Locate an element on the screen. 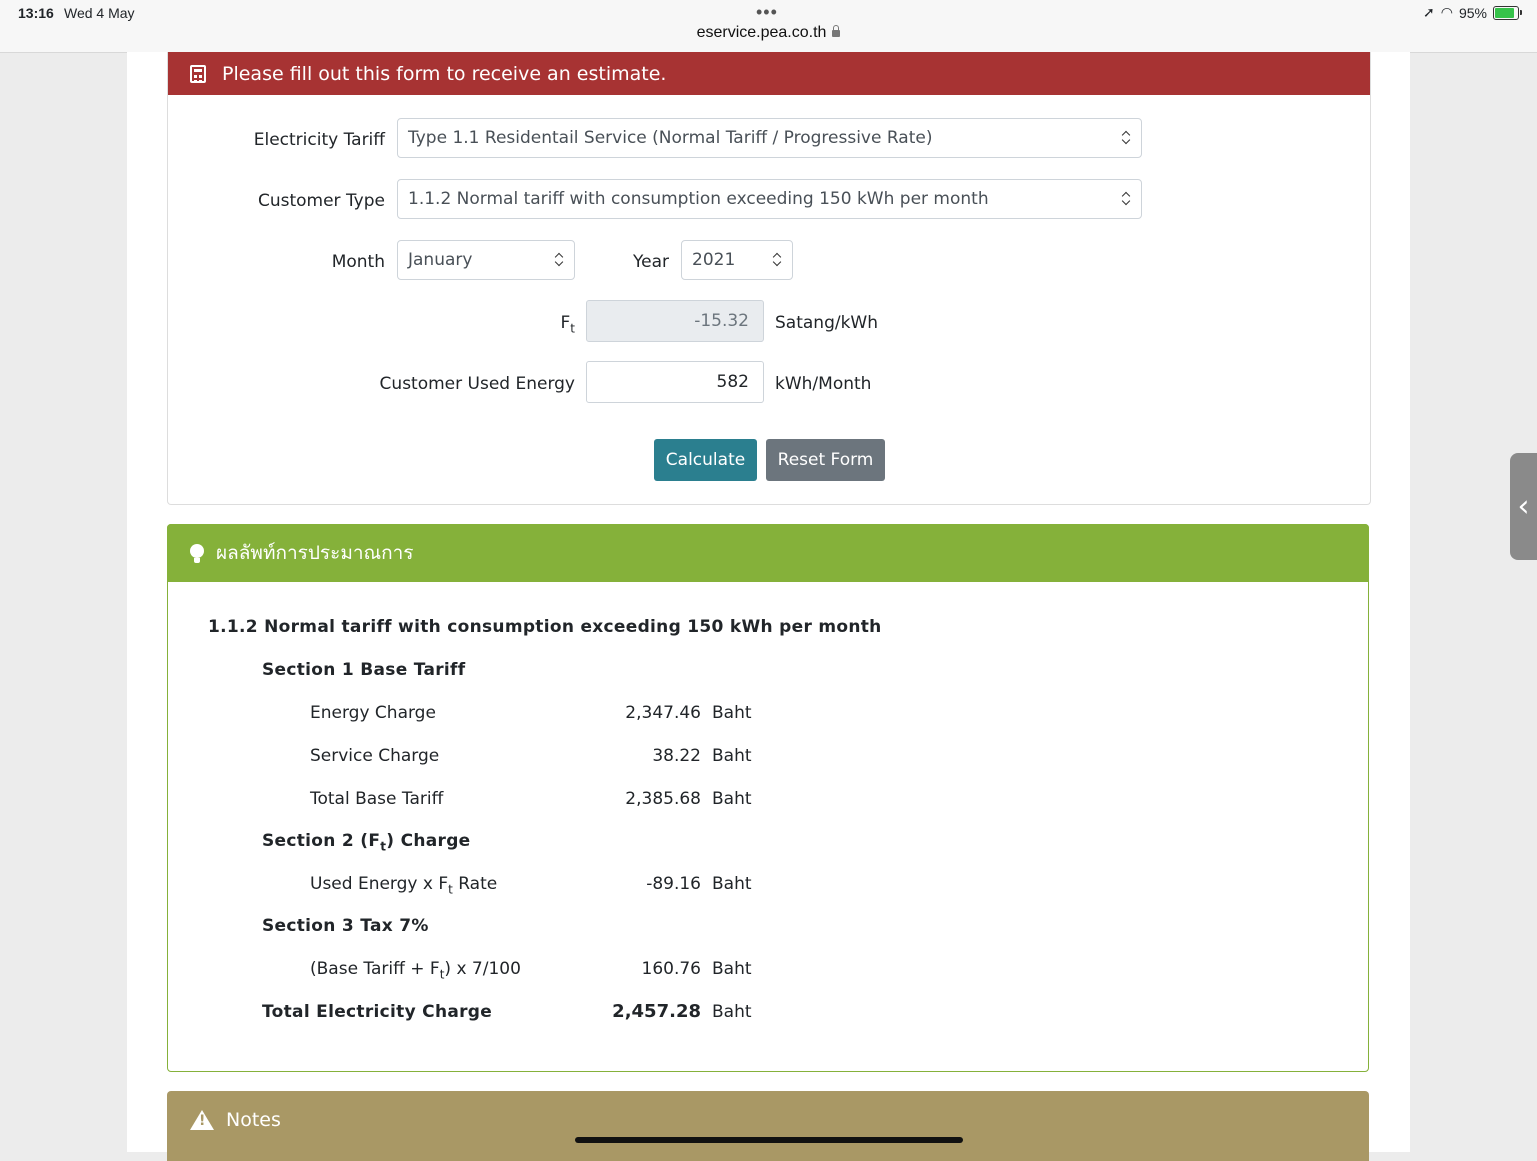 This screenshot has width=1537, height=1161. date: Wed 4 May is located at coordinates (99, 13).